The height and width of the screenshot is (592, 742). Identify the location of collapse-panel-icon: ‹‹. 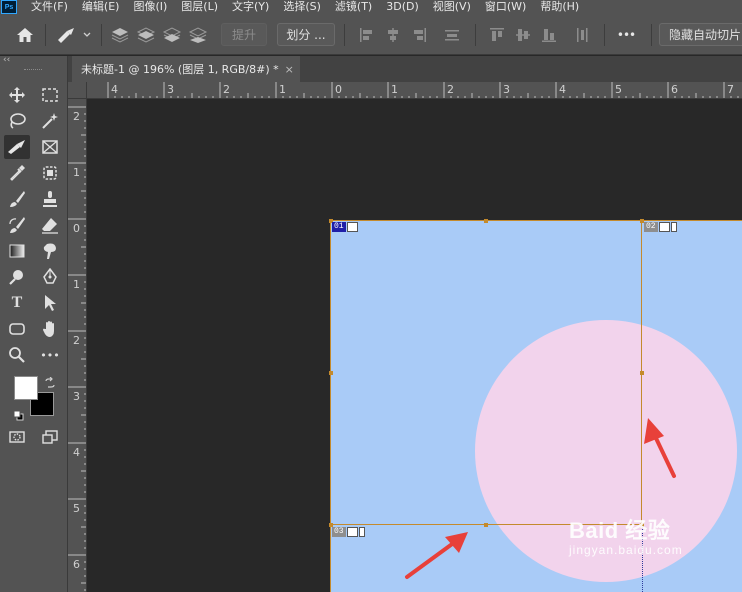
(6, 60).